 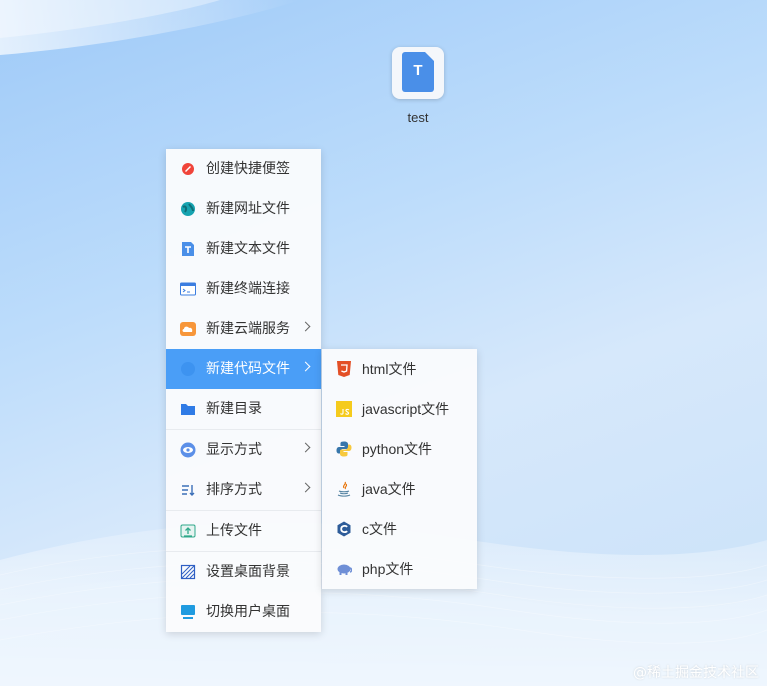 I want to click on php-icon, so click(x=344, y=569).